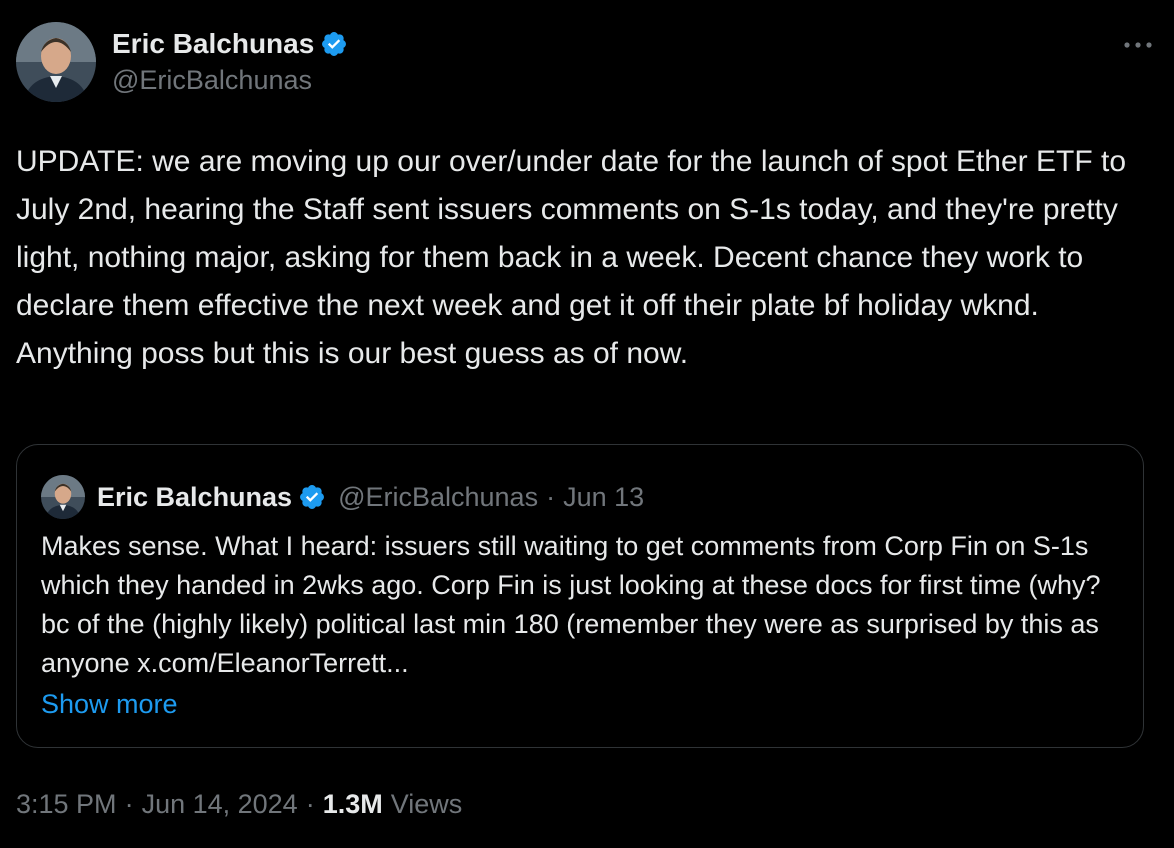 Image resolution: width=1174 pixels, height=848 pixels. I want to click on show-more-link: Show more, so click(580, 704).